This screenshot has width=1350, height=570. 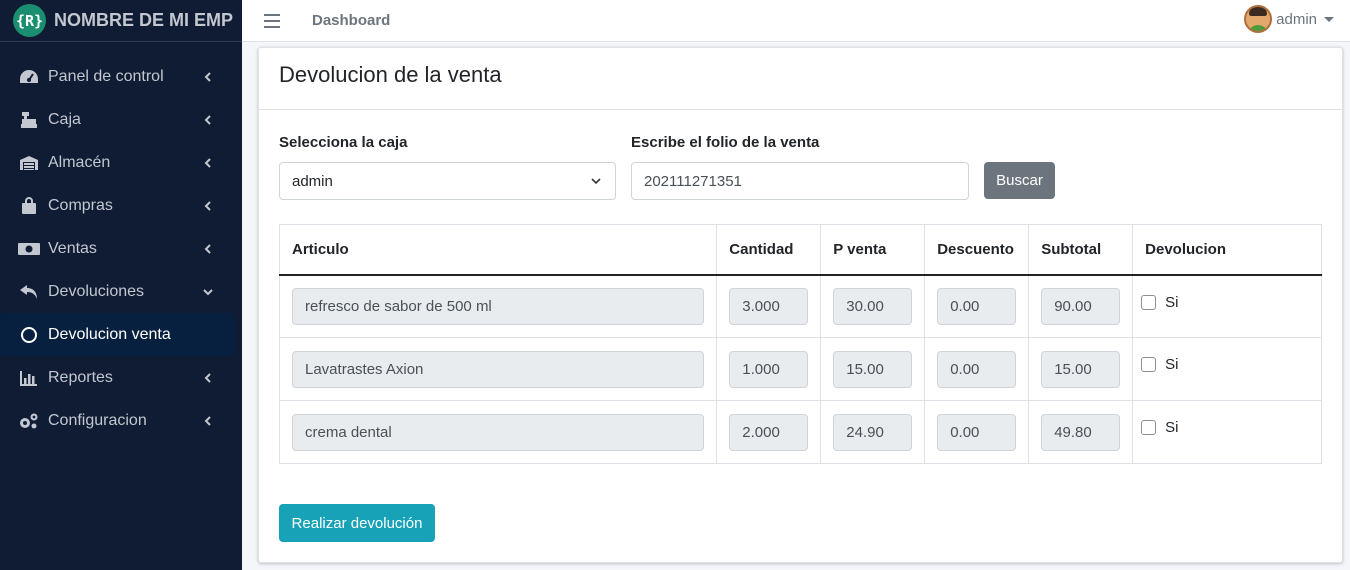 What do you see at coordinates (72, 248) in the screenshot?
I see `sidebar-item-label: Ventas` at bounding box center [72, 248].